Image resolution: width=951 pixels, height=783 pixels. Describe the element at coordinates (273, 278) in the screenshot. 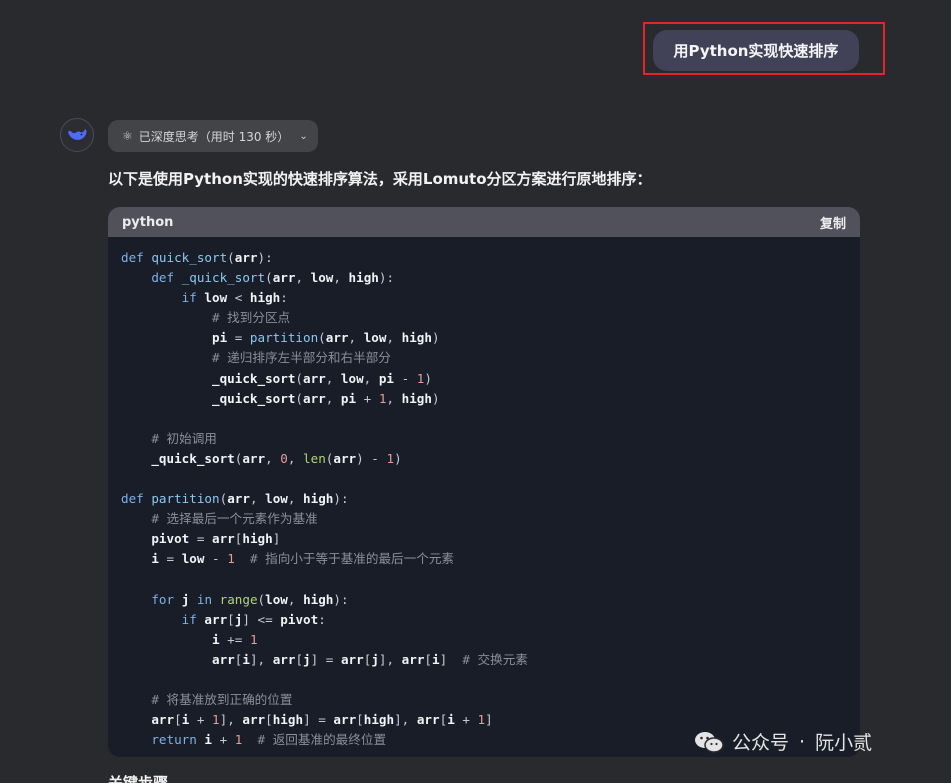

I see `code-line: def _quick_sort(arr, low, high):` at that location.